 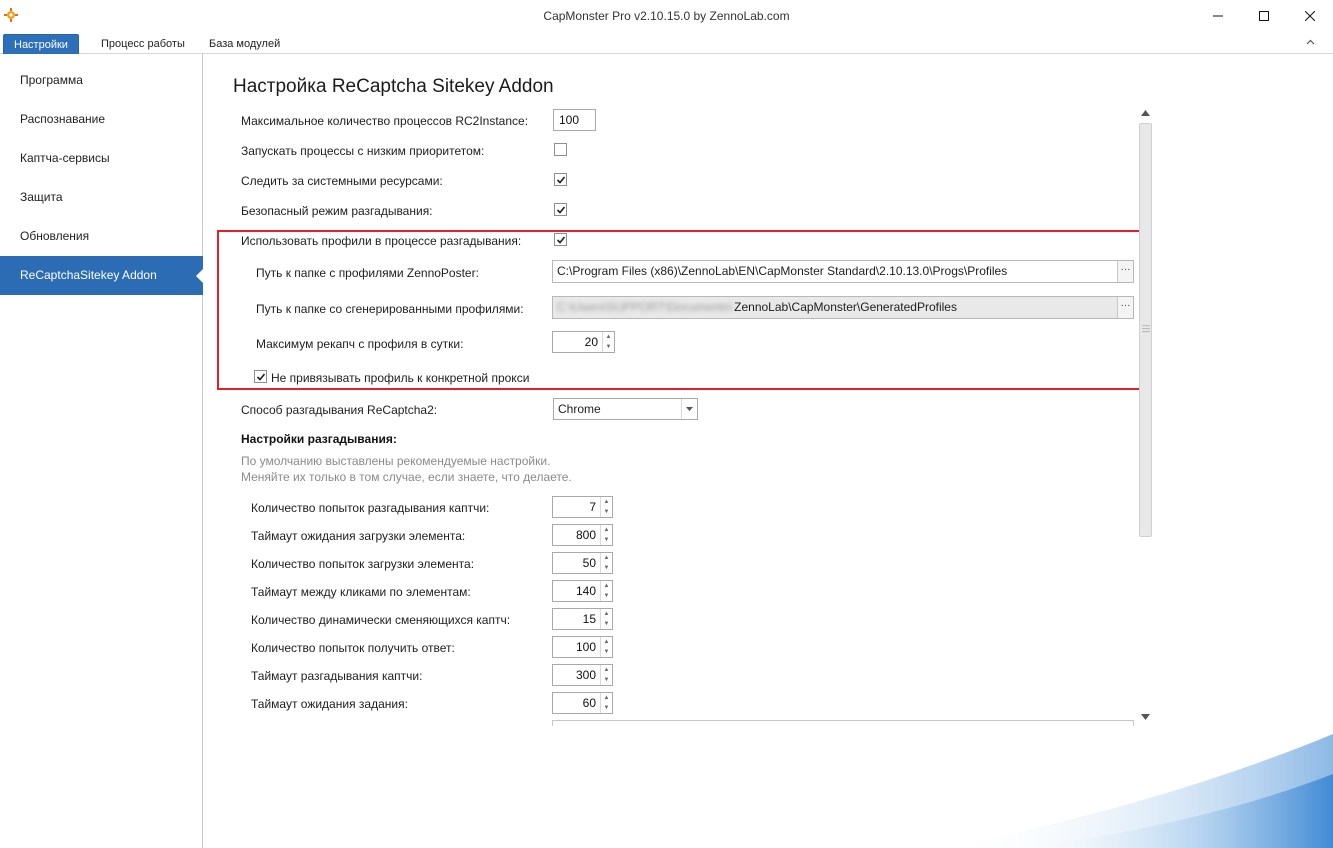 I want to click on click-timeout-label: Таймаут между кликами по элементам:, so click(x=361, y=592).